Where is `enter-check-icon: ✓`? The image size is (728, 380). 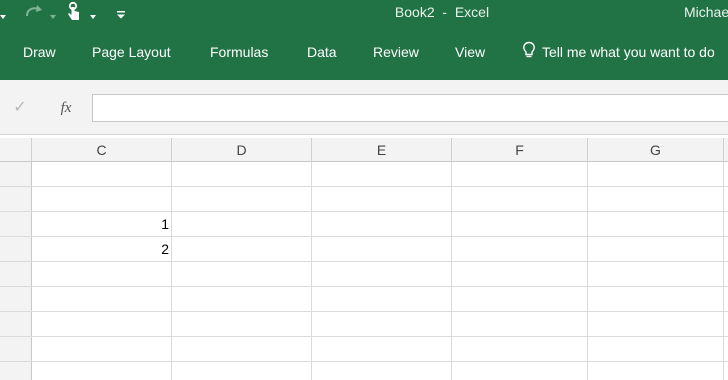 enter-check-icon: ✓ is located at coordinates (20, 108).